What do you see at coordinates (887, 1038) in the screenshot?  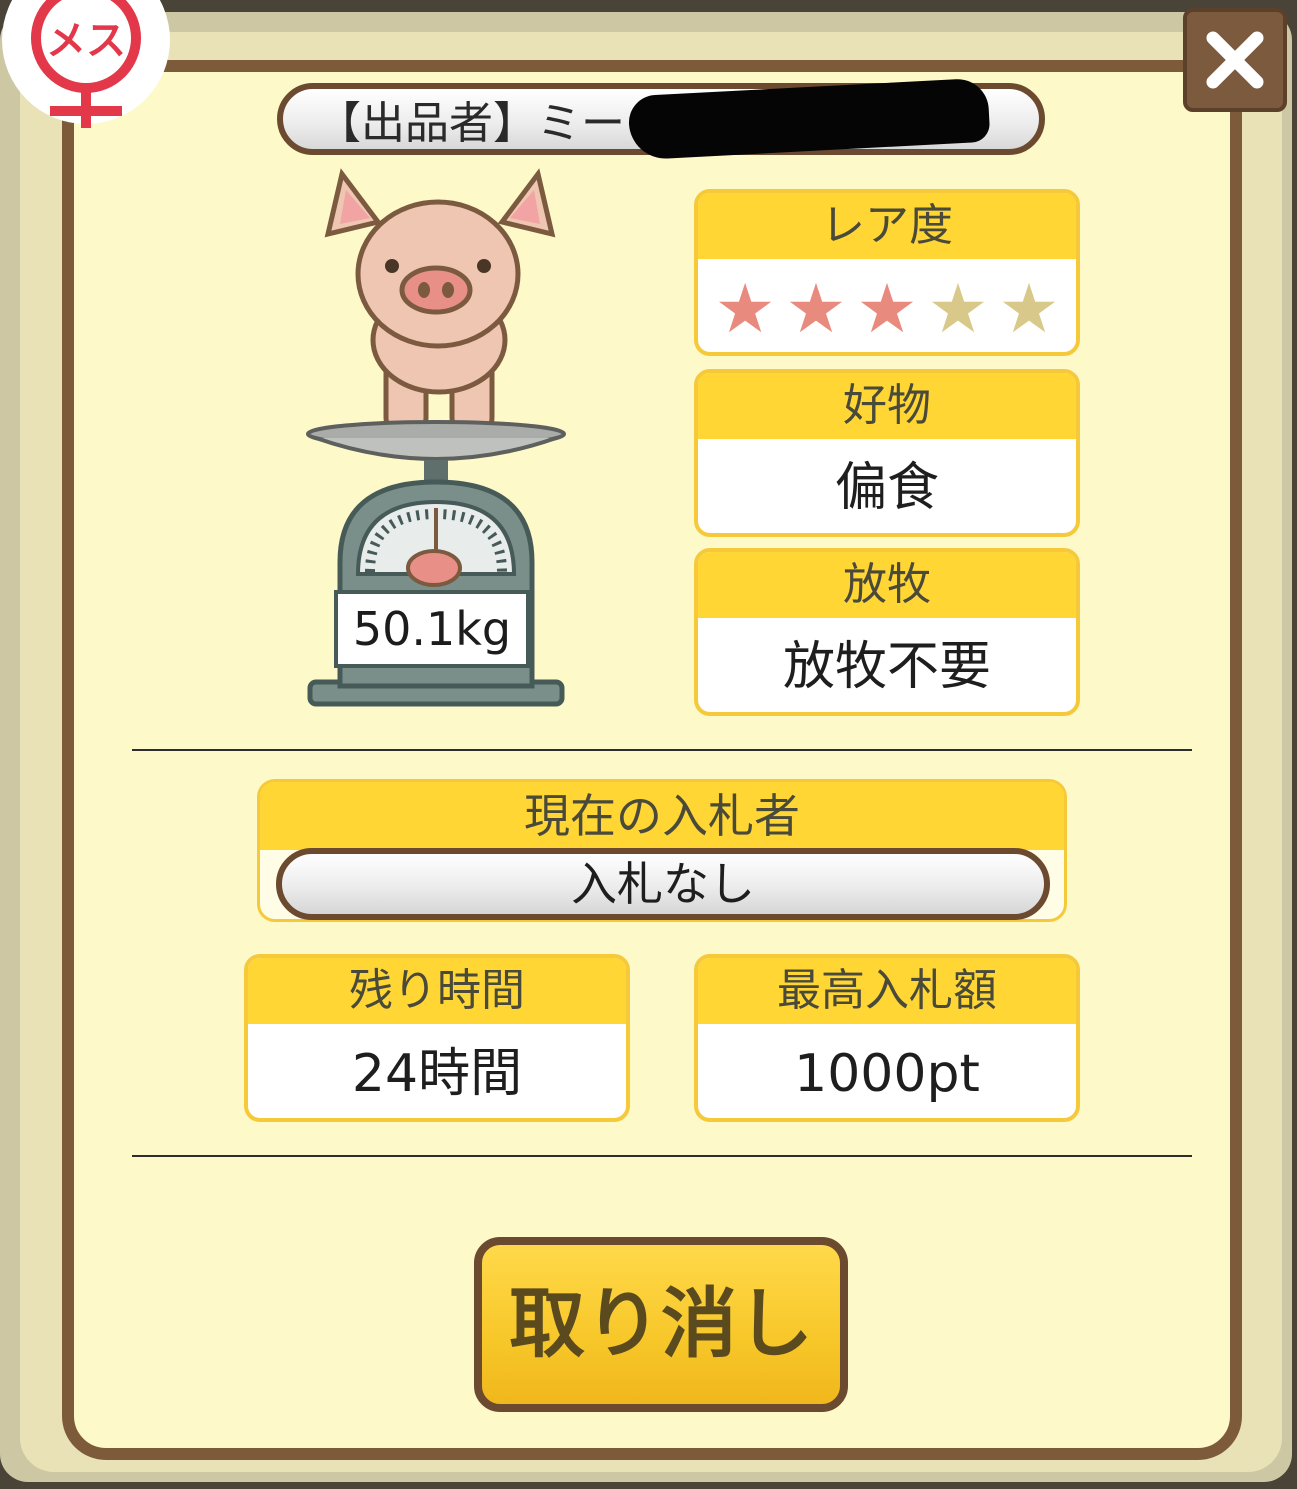 I see `max-bid-box: 最高入札額 1000pt` at bounding box center [887, 1038].